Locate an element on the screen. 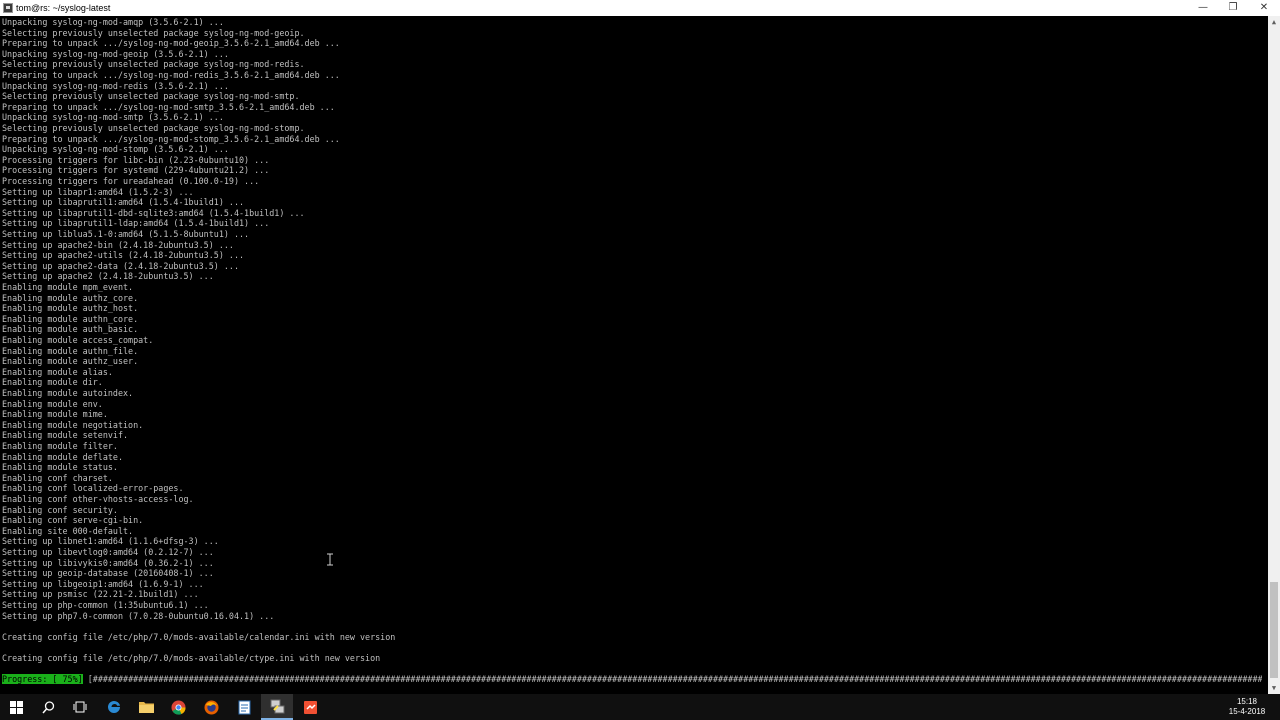 The image size is (1280, 720). firefox-icon is located at coordinates (211, 707).